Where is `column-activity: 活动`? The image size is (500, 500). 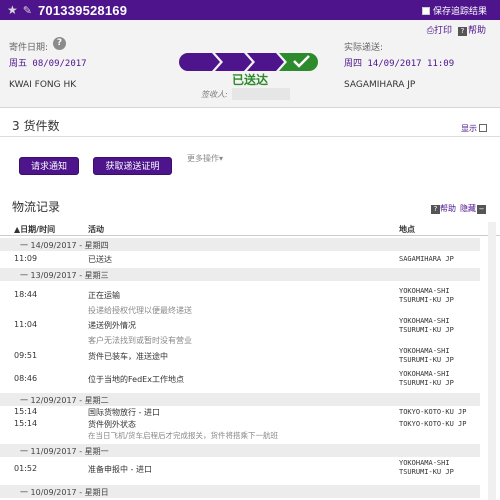 column-activity: 活动 is located at coordinates (96, 229).